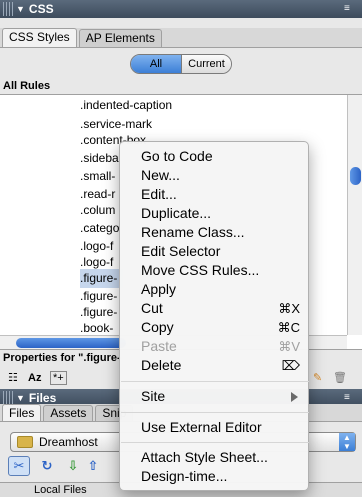  I want to click on menu-item-paste: Paste ⌘V, so click(215, 346).